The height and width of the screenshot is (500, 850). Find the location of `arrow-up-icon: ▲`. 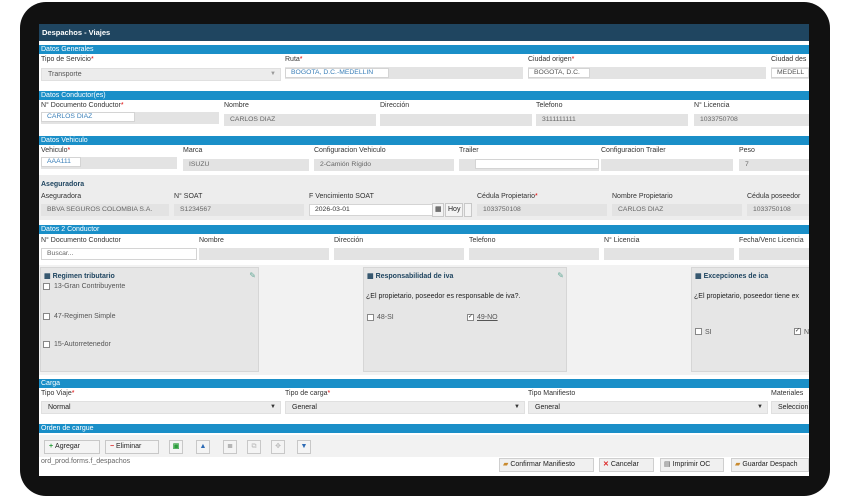

arrow-up-icon: ▲ is located at coordinates (203, 447).